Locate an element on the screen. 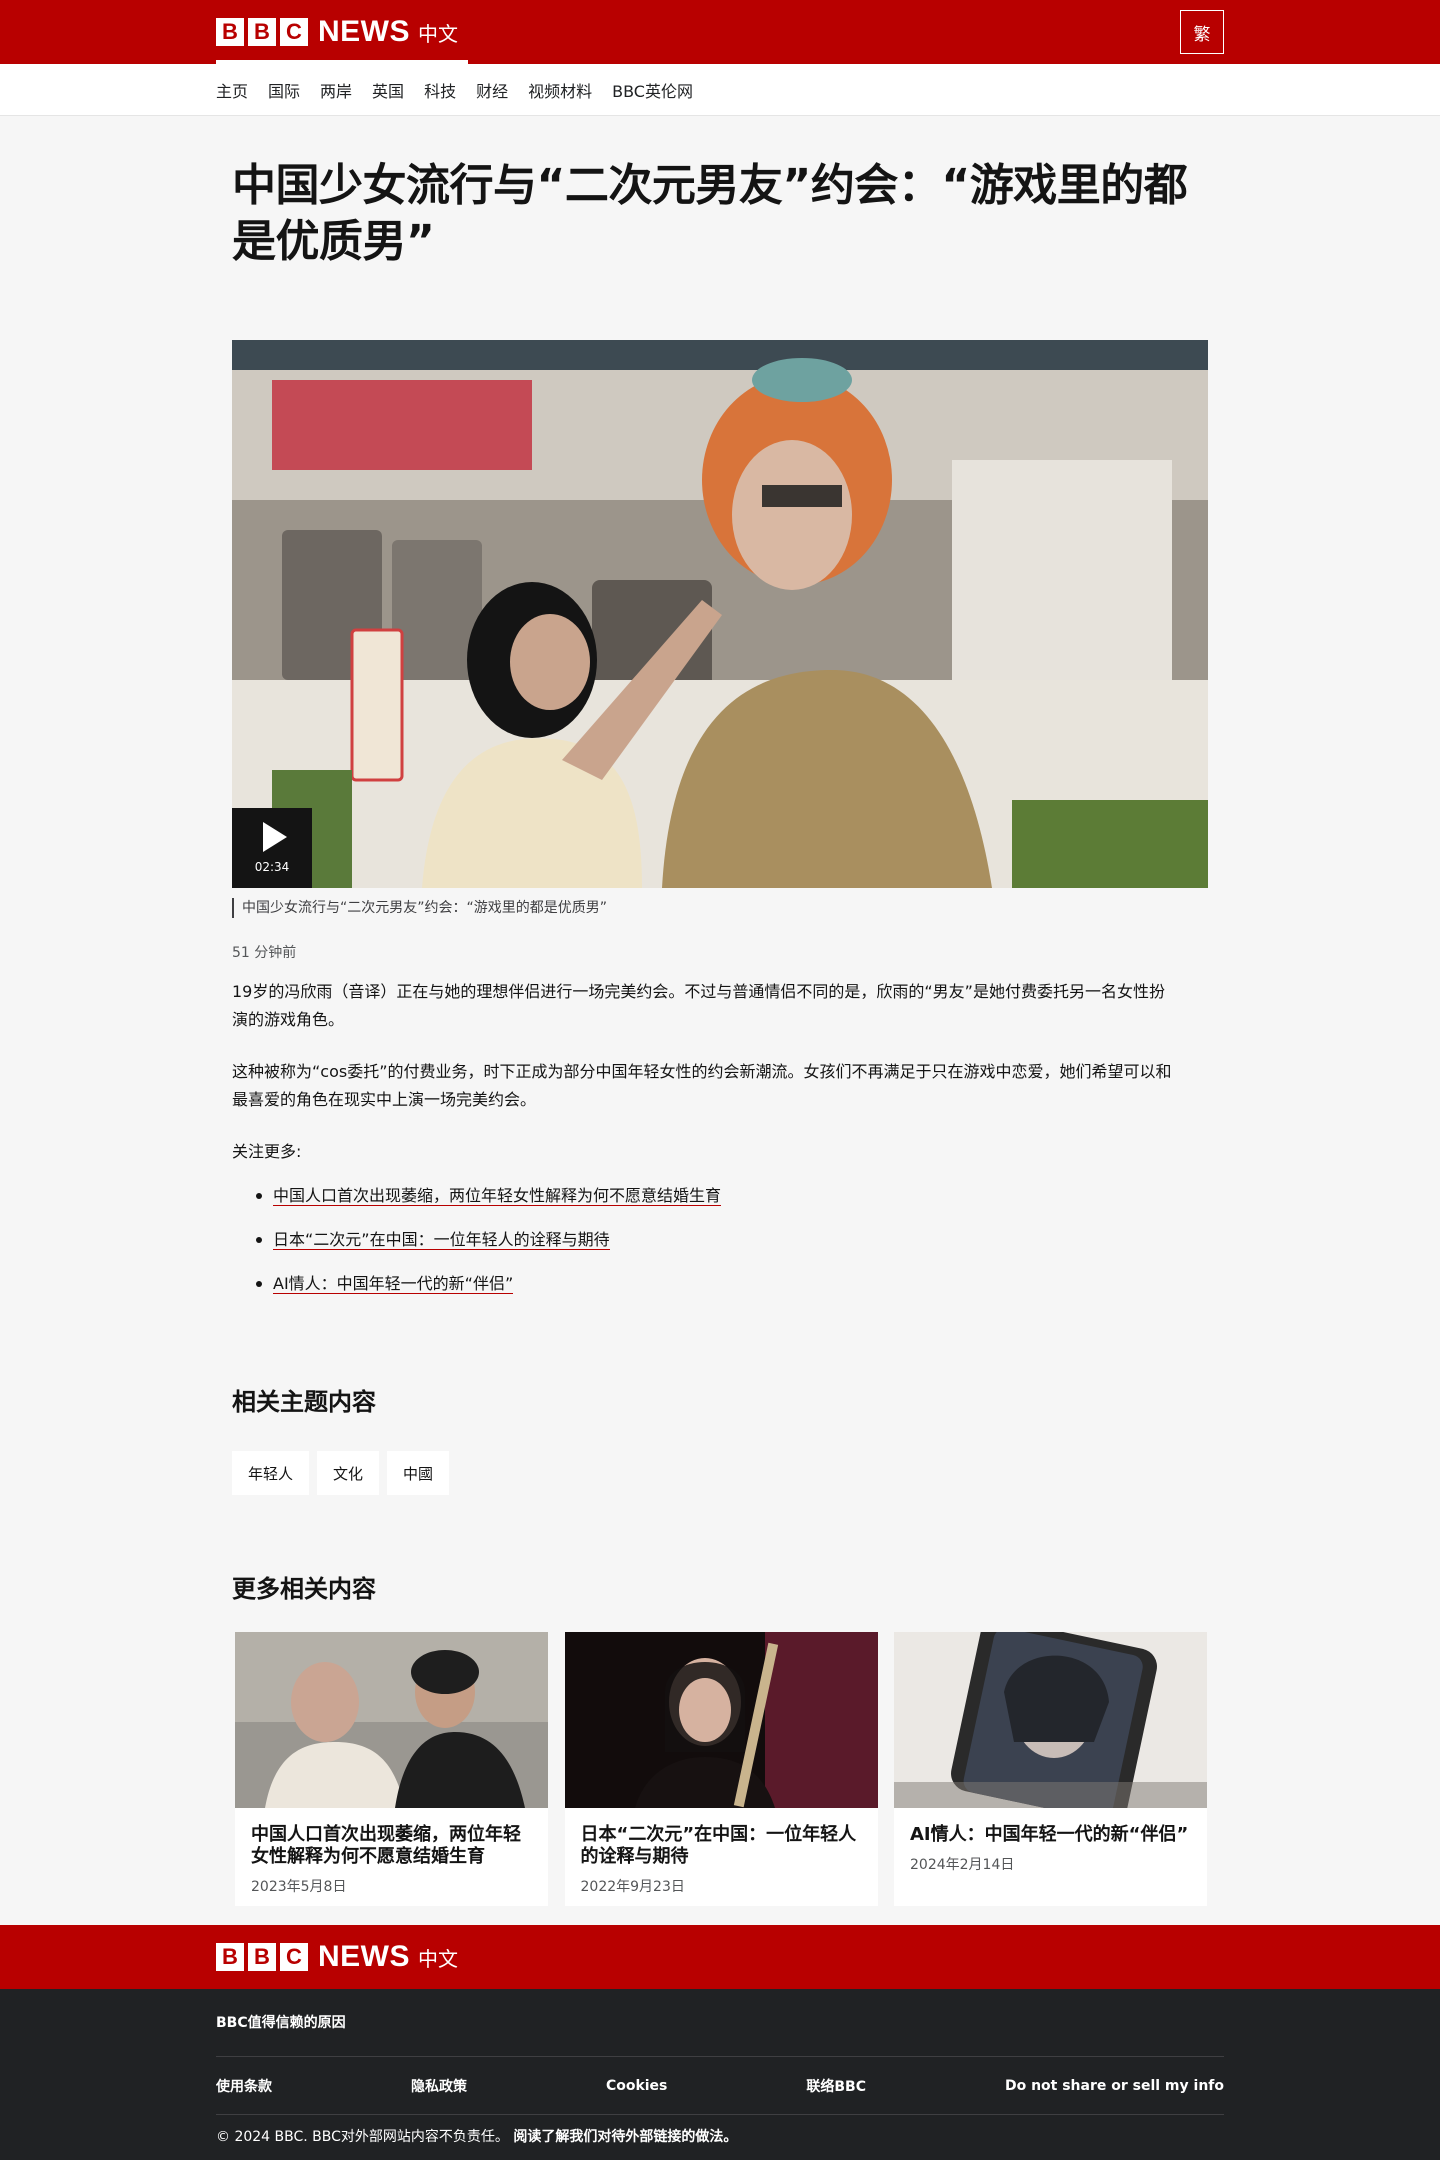 The image size is (1440, 2160). related-card-population: 中国人口首次出现萎缩，两位年轻女性解释为何不愿意结婚生育 2023年5月8日 is located at coordinates (391, 1769).